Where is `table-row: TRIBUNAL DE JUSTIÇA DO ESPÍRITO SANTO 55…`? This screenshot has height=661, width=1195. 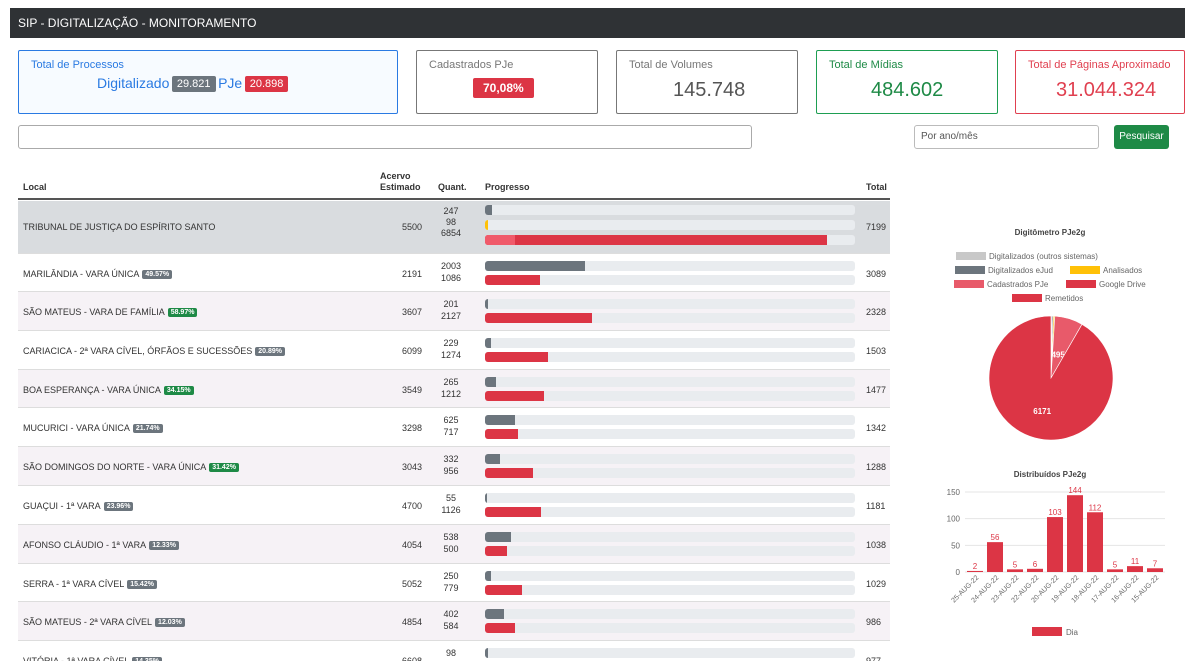 table-row: TRIBUNAL DE JUSTIÇA DO ESPÍRITO SANTO 55… is located at coordinates (454, 227).